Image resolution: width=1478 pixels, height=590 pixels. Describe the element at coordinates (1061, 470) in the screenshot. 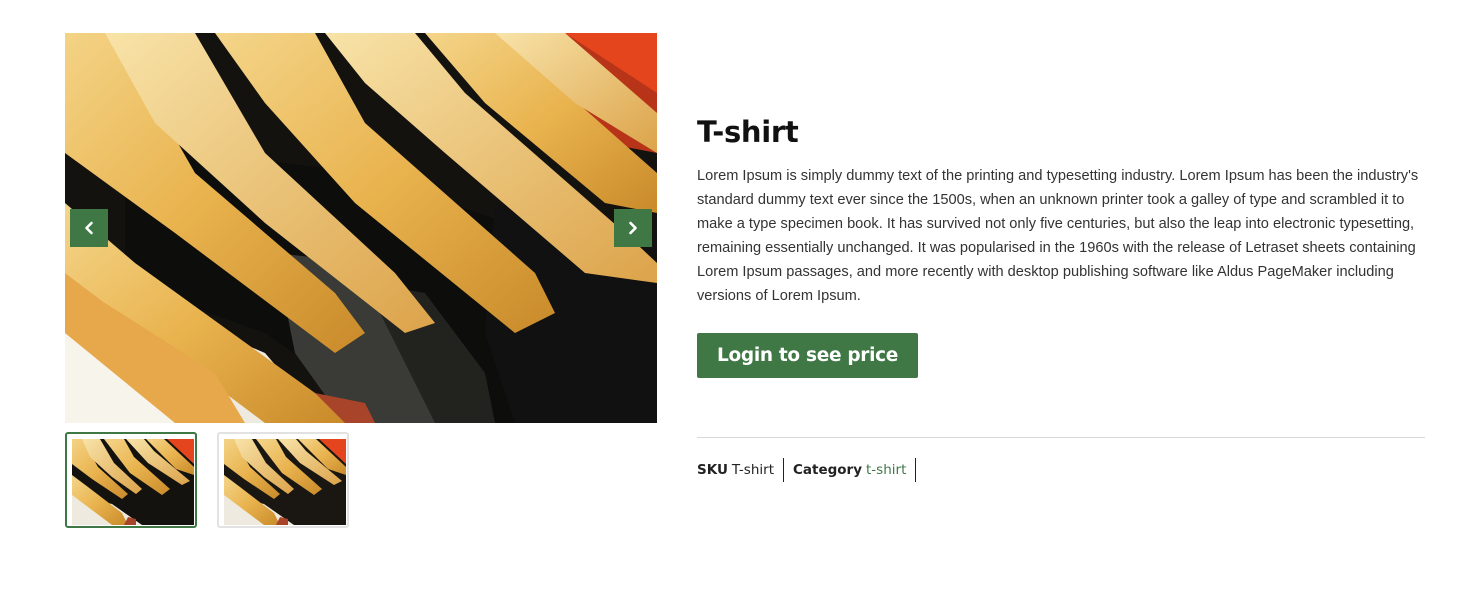

I see `product-meta: SKU T-shirt Category t-shirt` at that location.